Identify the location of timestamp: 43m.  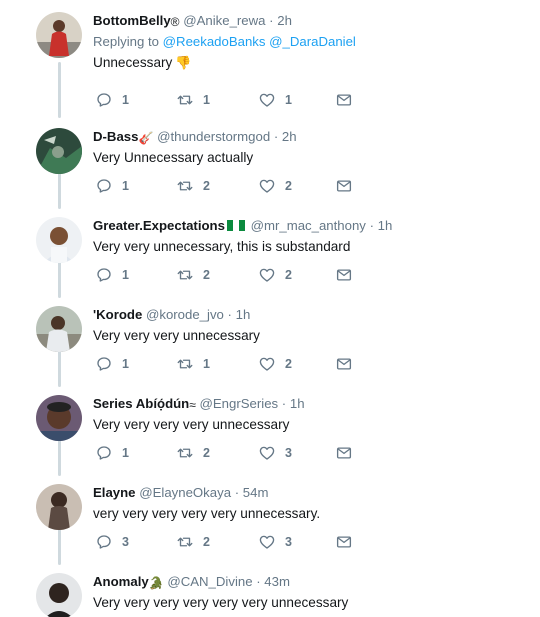
(277, 581).